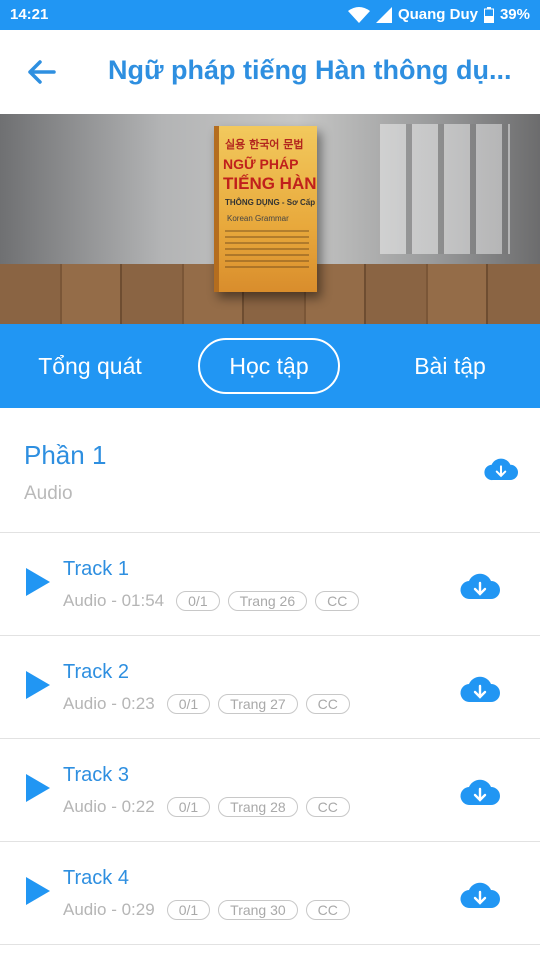 This screenshot has height=960, width=540. Describe the element at coordinates (445, 189) in the screenshot. I see `hero-window` at that location.